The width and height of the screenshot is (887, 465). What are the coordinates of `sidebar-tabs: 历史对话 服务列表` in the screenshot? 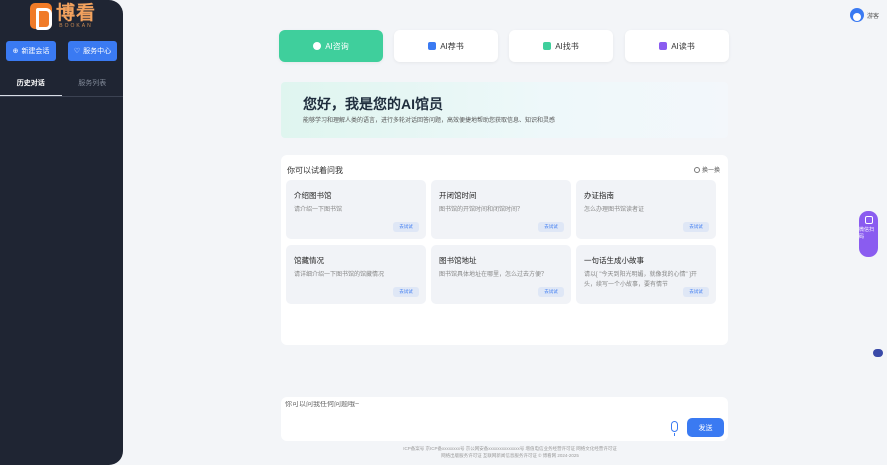 It's located at (61, 87).